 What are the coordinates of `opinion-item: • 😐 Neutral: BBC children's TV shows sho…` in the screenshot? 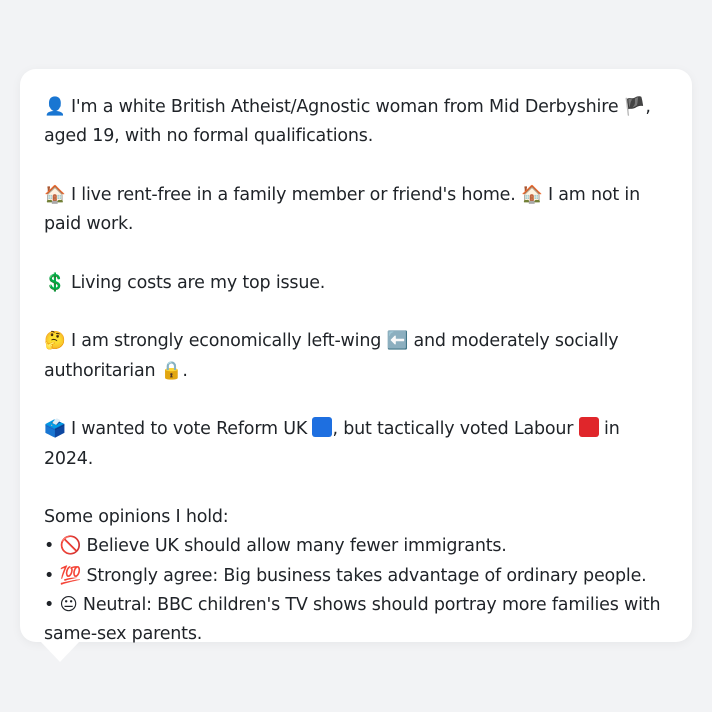 It's located at (356, 620).